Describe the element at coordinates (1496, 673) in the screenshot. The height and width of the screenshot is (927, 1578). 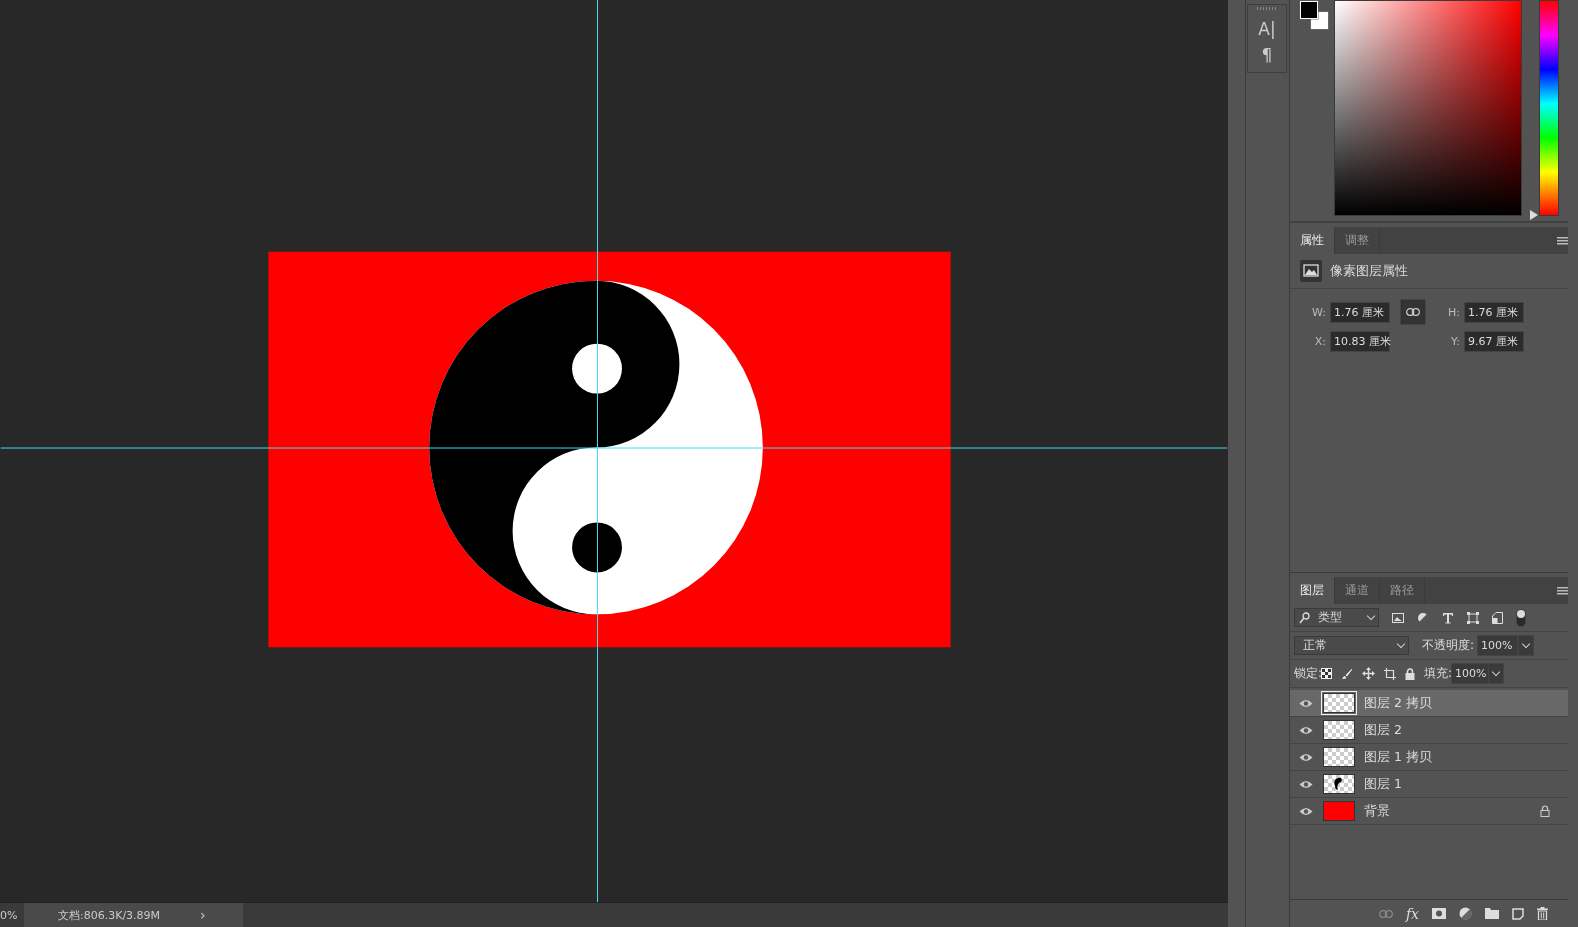
I see `fill-dropdown` at that location.